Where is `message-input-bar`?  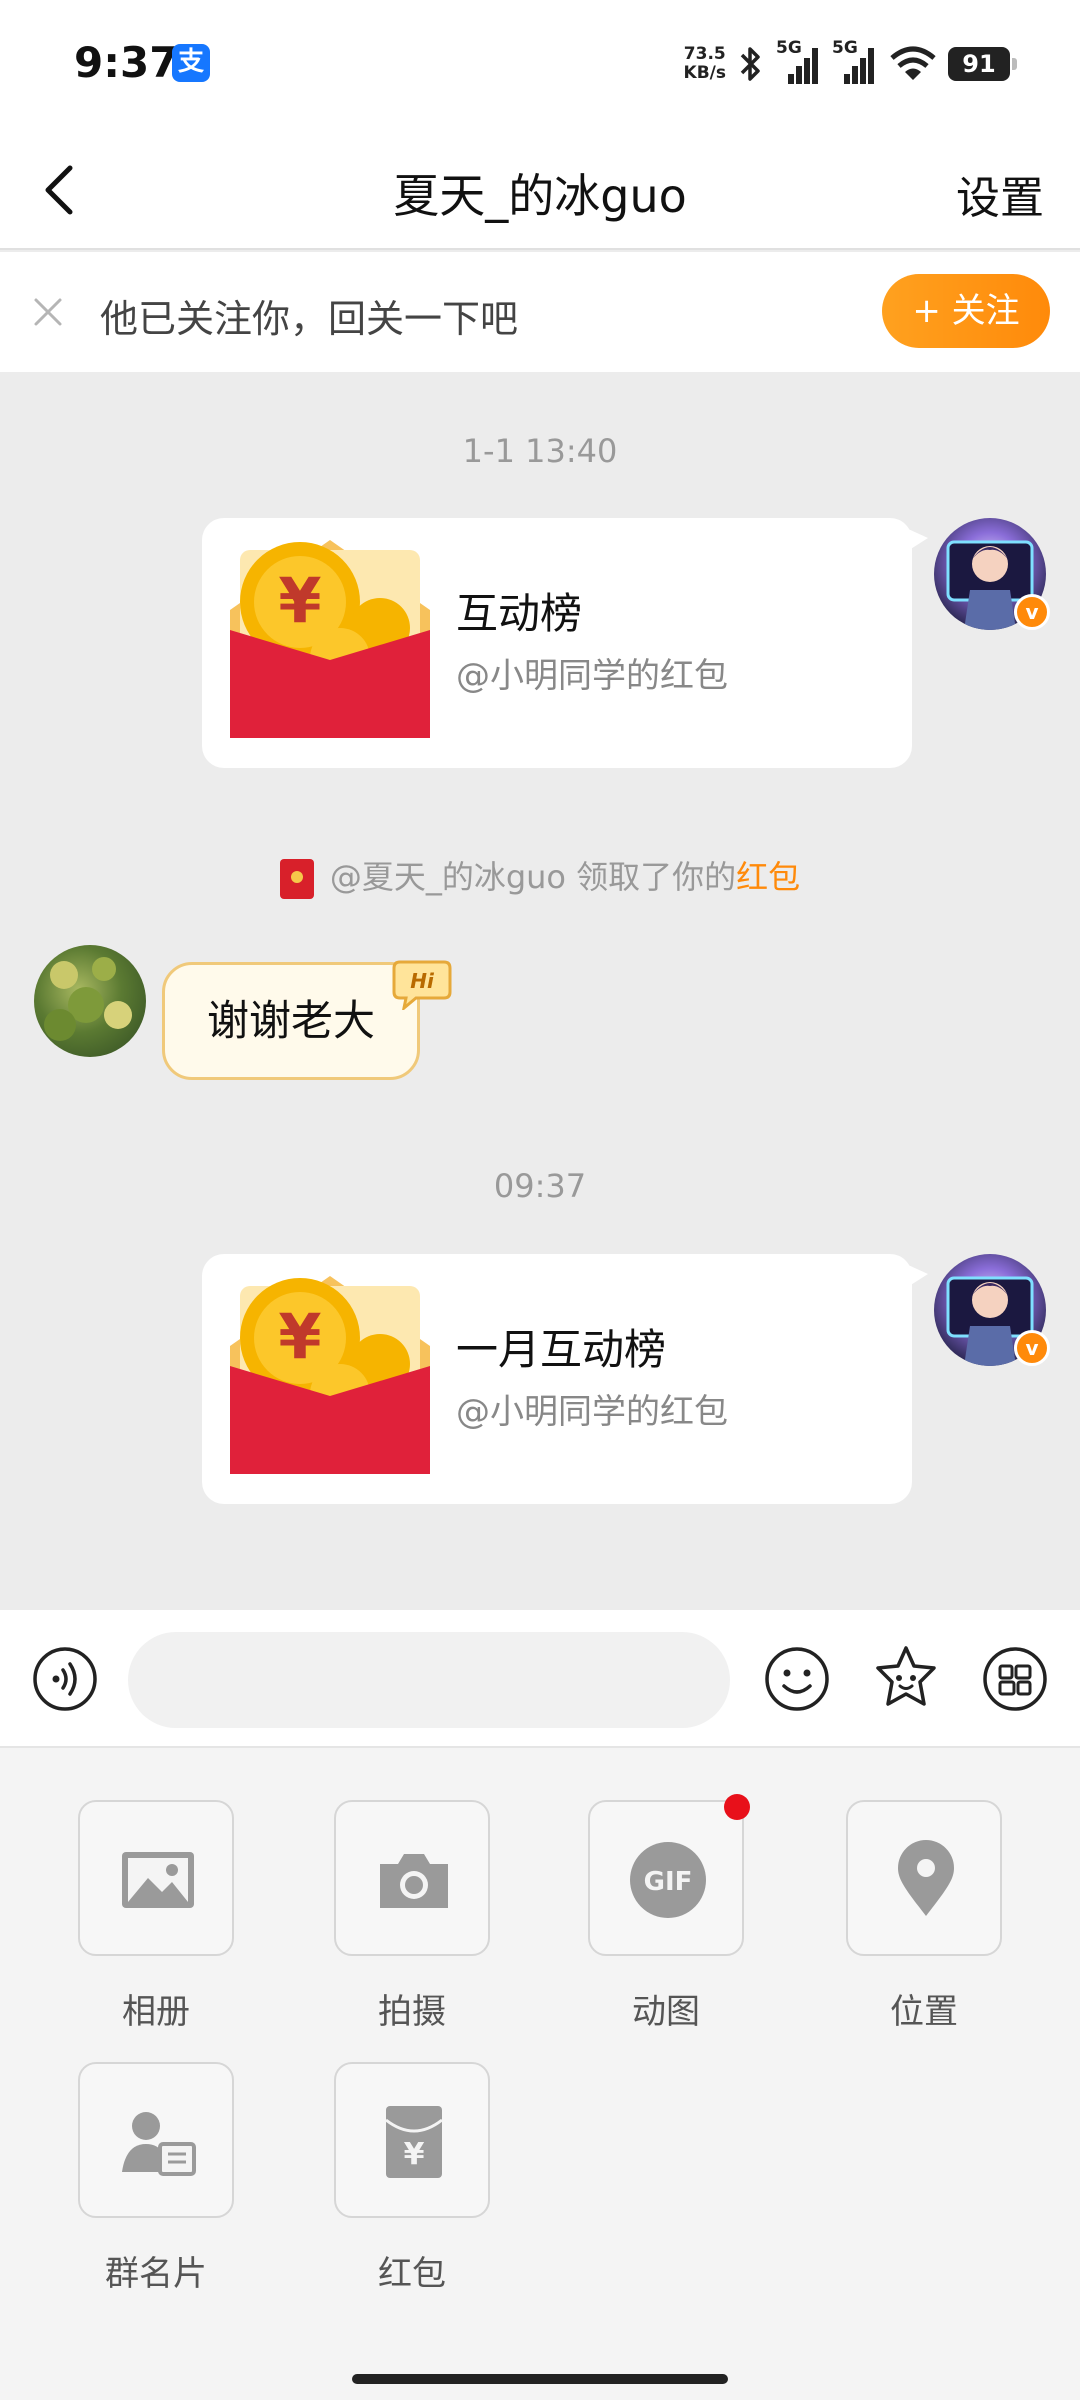 message-input-bar is located at coordinates (540, 1679).